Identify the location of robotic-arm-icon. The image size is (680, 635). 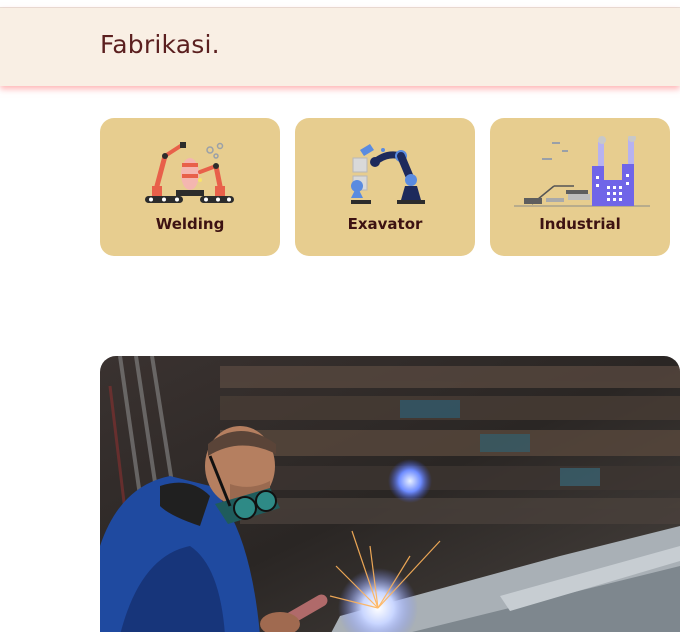
(388, 174).